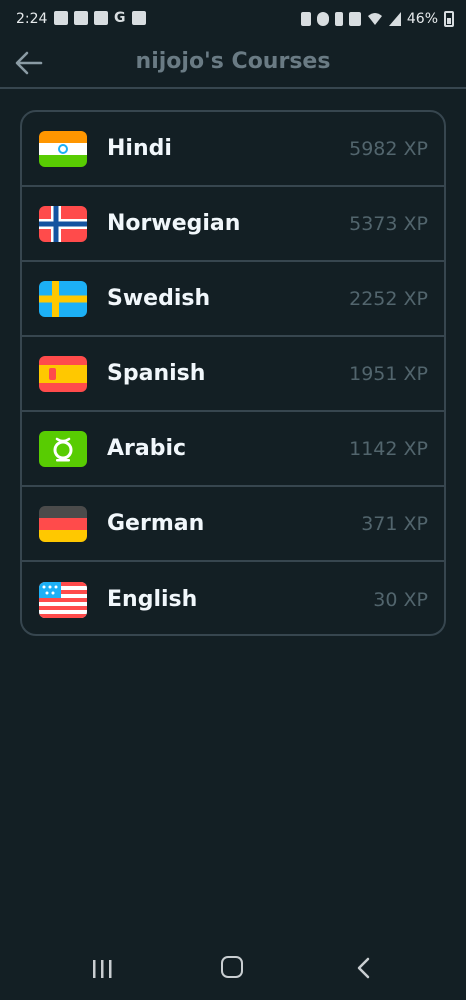 The image size is (466, 1000). Describe the element at coordinates (63, 523) in the screenshot. I see `germany-flag-icon` at that location.